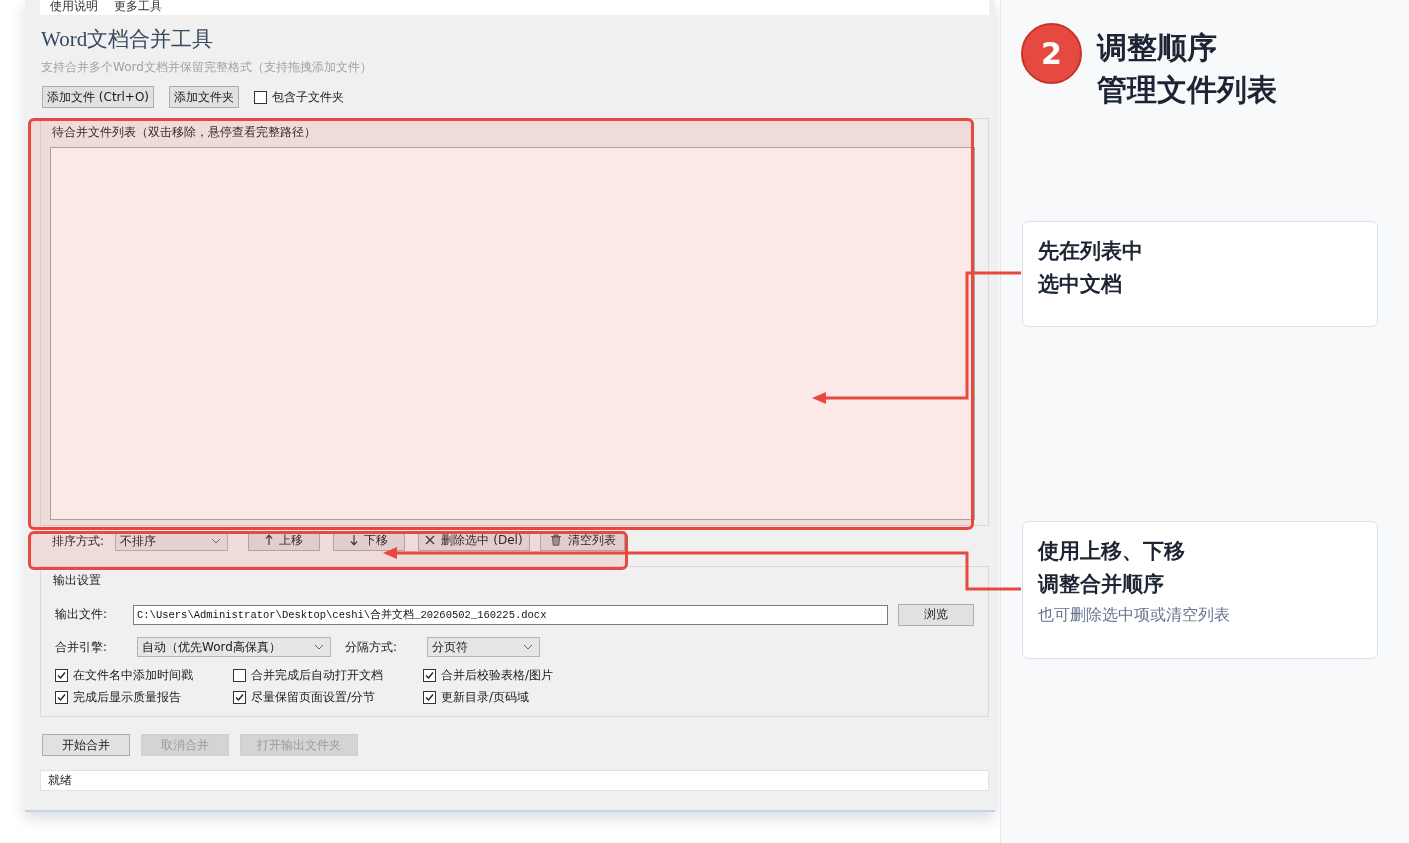 This screenshot has width=1409, height=843. Describe the element at coordinates (308, 97) in the screenshot. I see `checkbox-label: 包含子文件夹` at that location.